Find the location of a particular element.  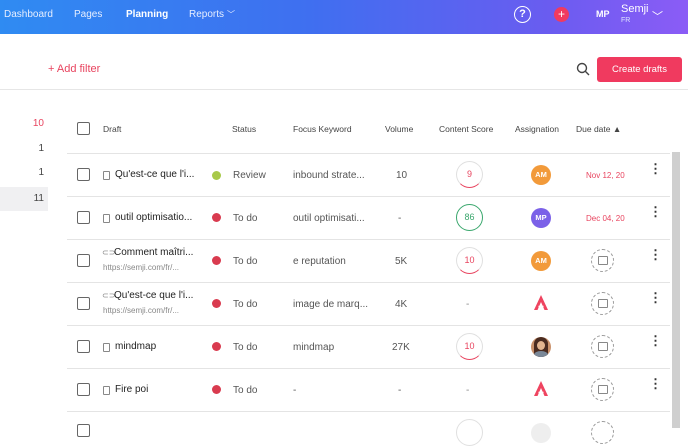

draft-title: mindmap is located at coordinates (135, 346).